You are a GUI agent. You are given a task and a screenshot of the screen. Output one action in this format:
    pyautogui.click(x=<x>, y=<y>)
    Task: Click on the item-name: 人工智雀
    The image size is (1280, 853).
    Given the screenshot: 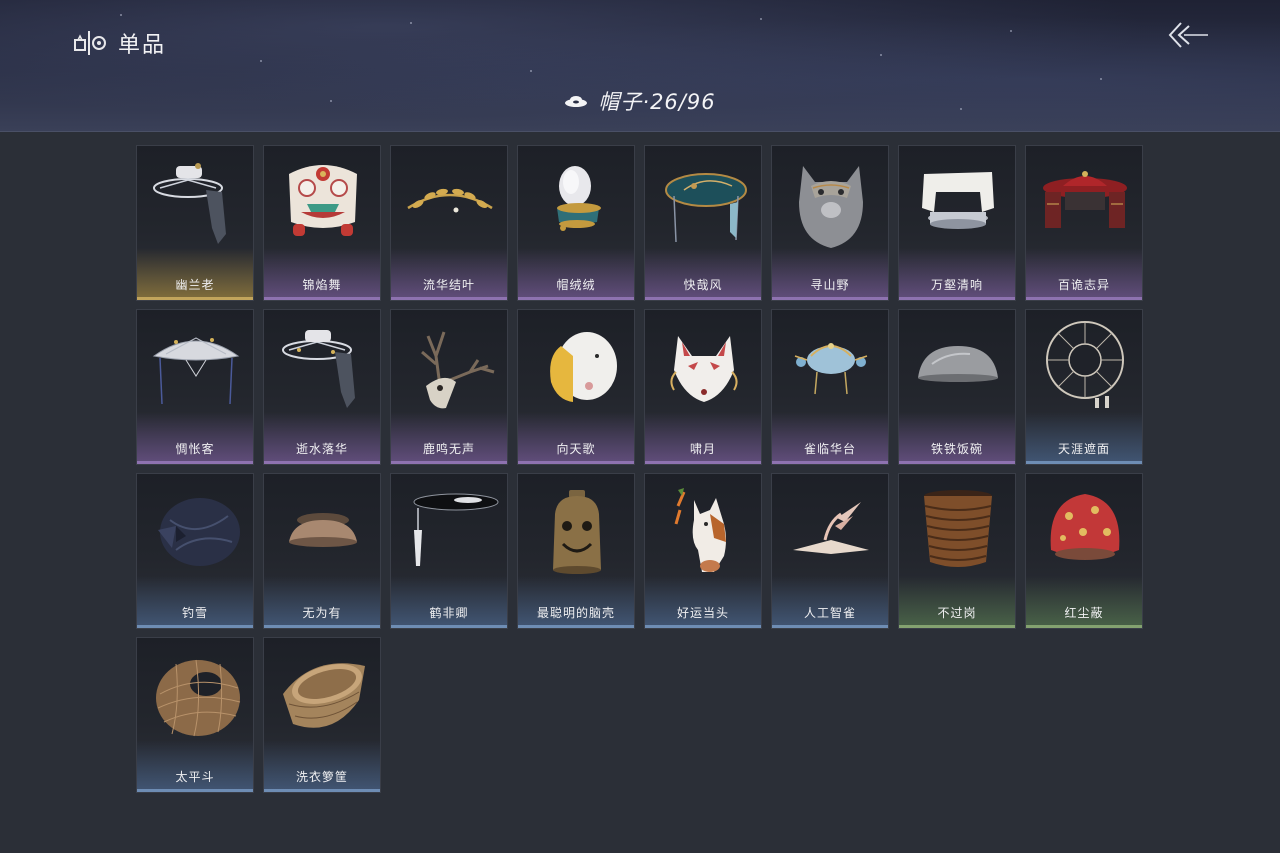 What is the action you would take?
    pyautogui.click(x=829, y=613)
    